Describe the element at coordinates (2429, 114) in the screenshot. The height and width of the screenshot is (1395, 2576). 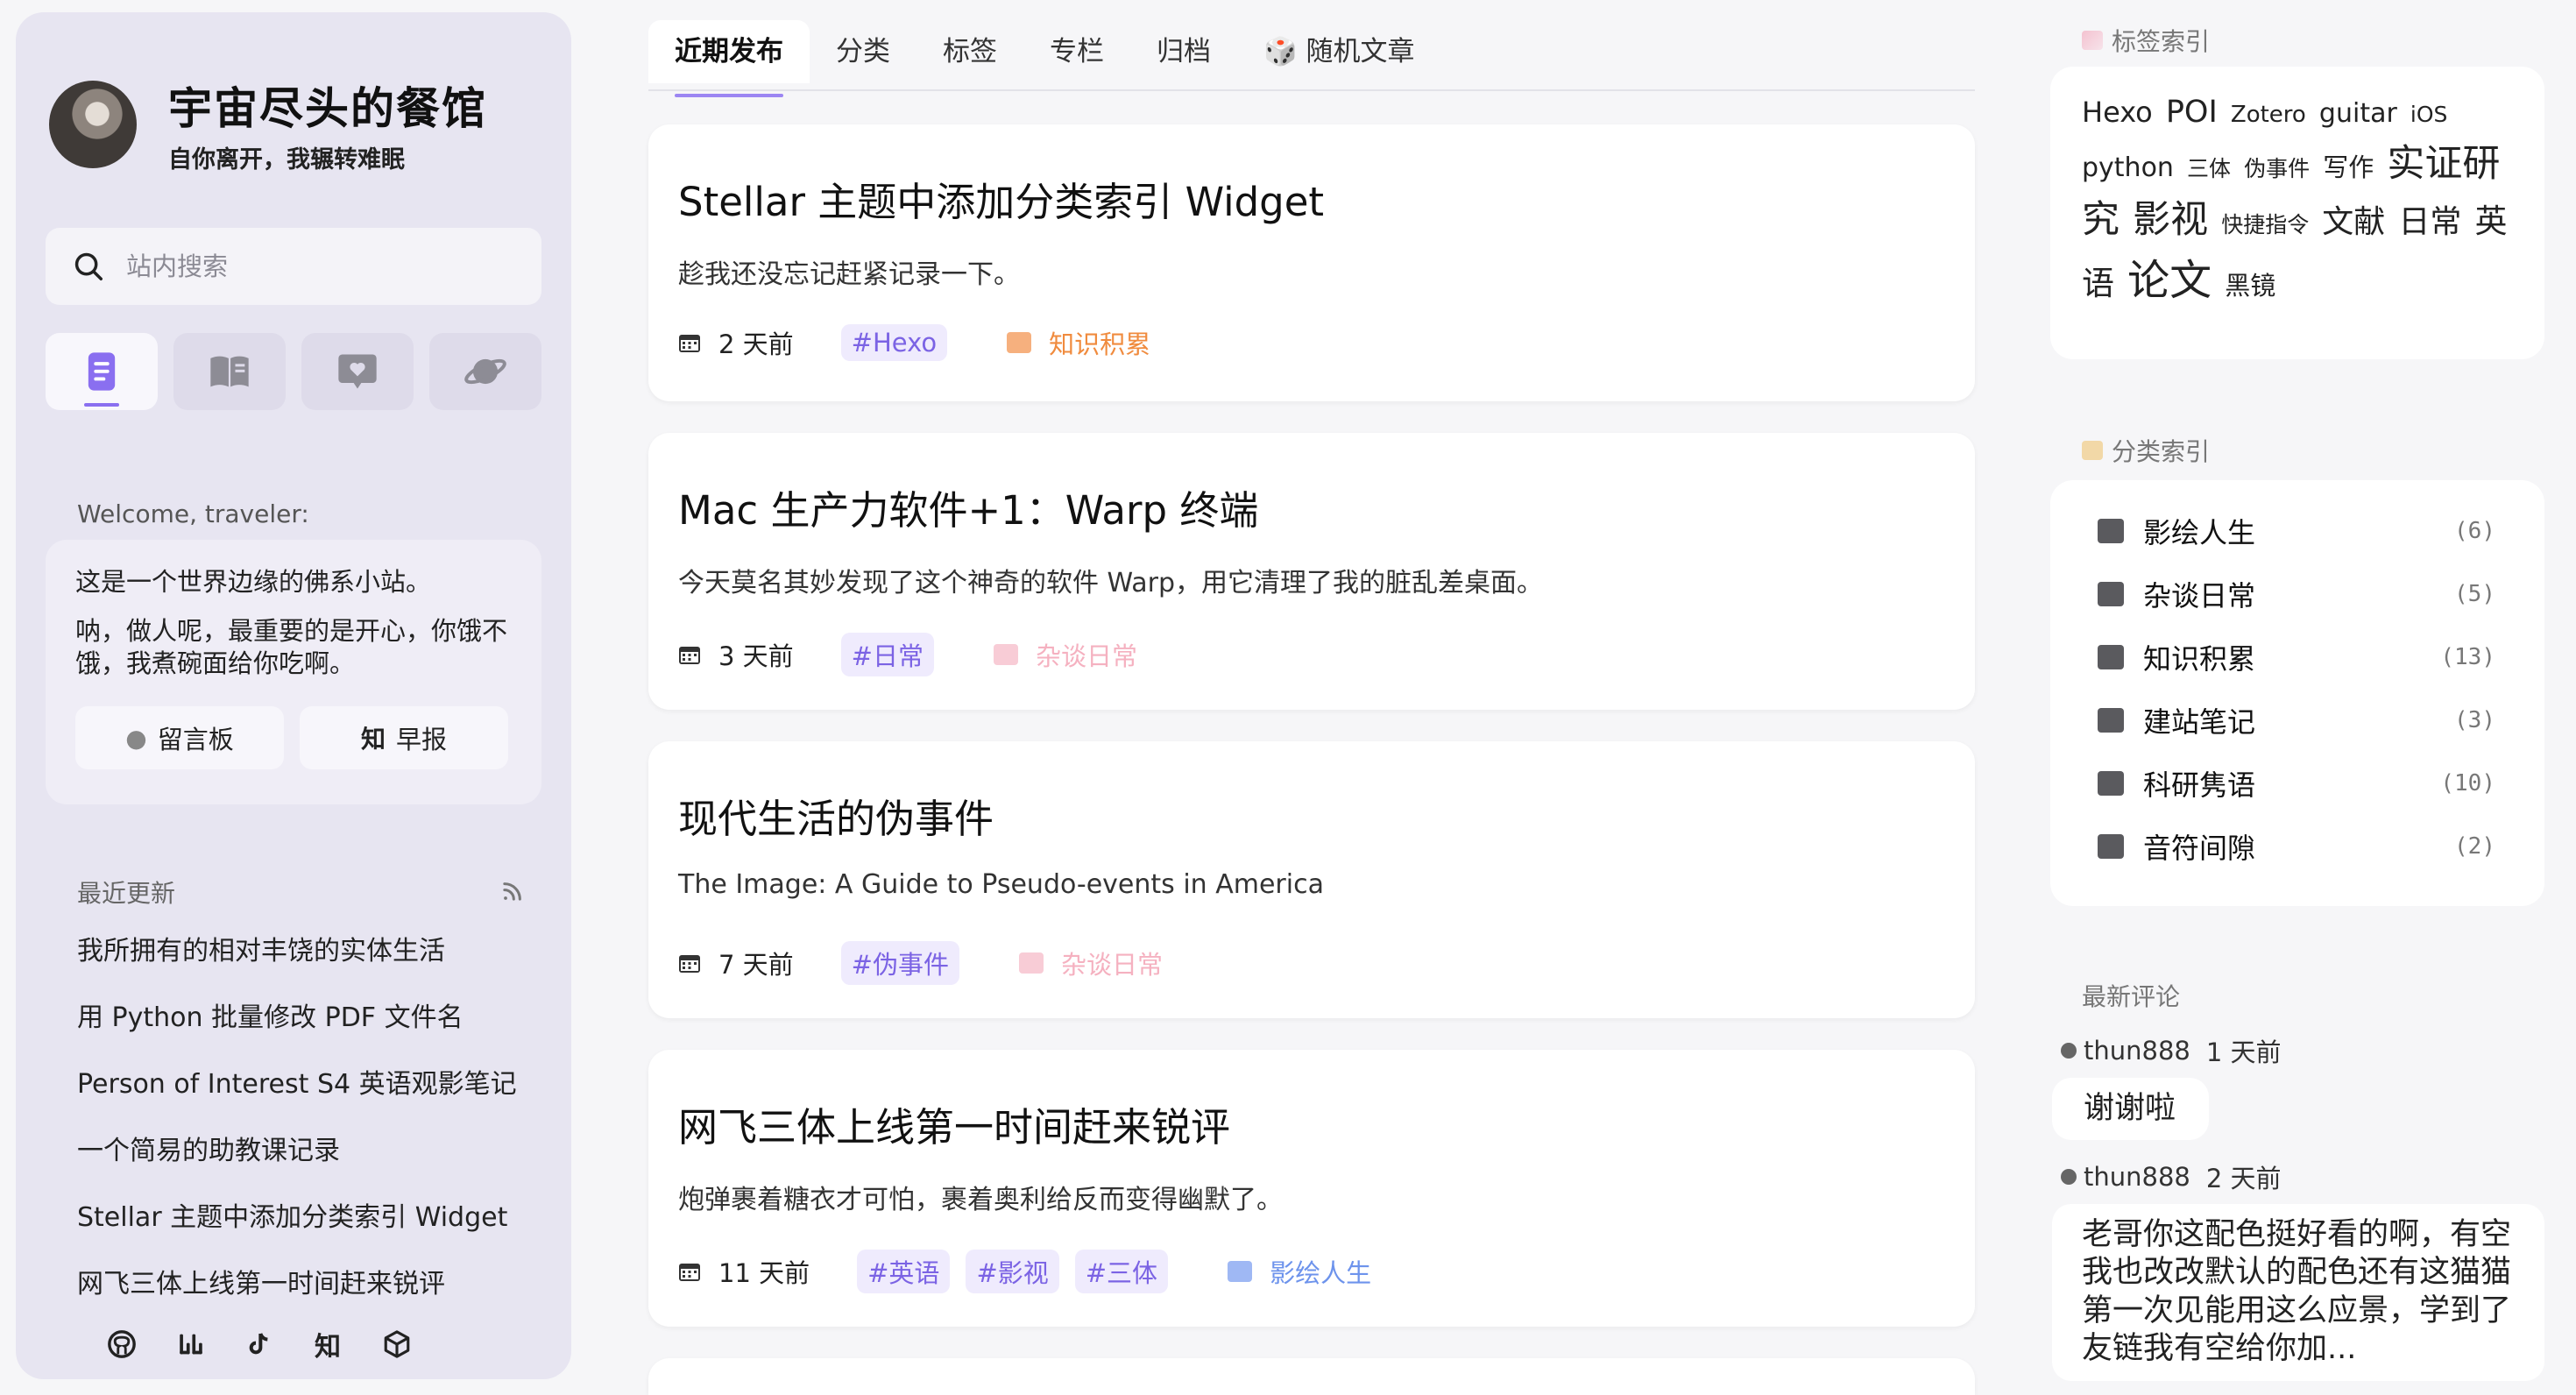
I see `tag-link: iOS` at that location.